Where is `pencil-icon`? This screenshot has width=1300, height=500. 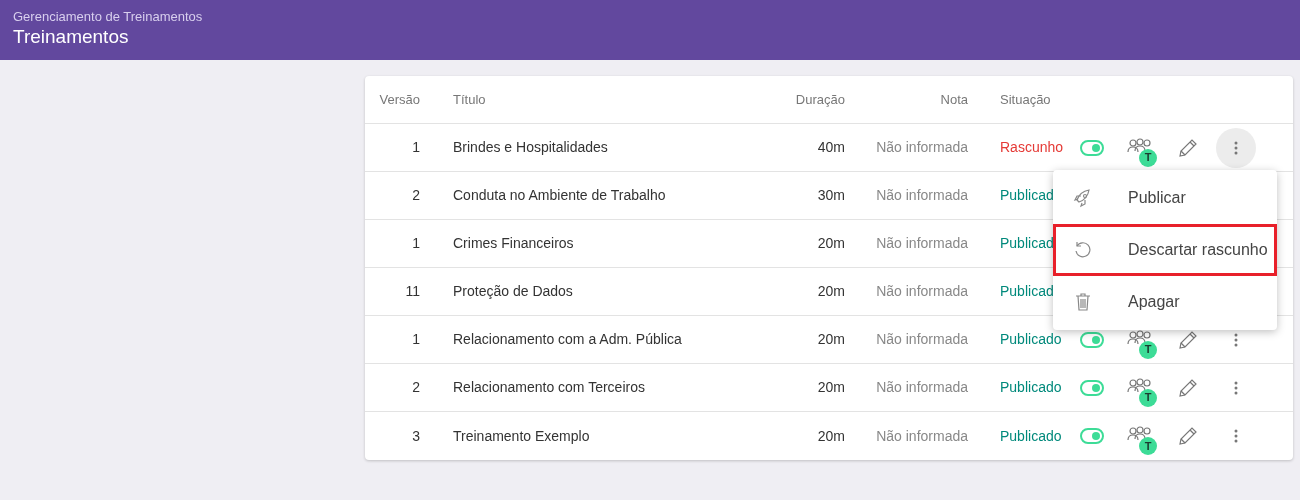
pencil-icon is located at coordinates (1188, 436).